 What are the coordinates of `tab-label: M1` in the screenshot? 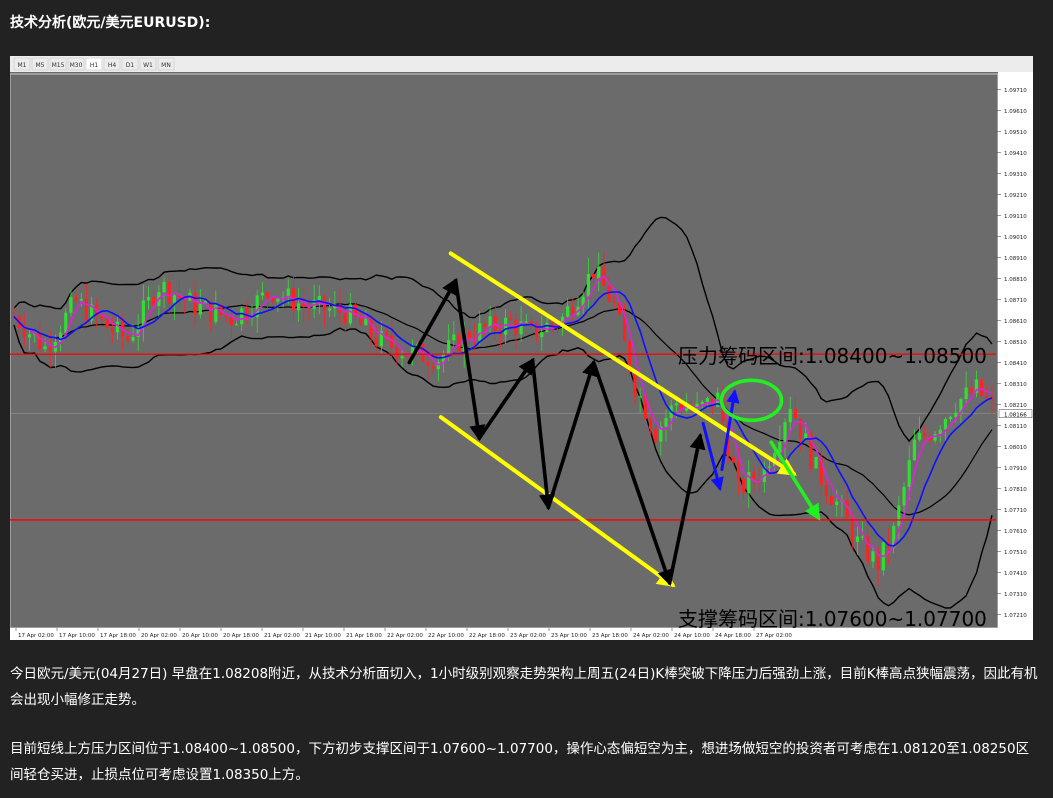 It's located at (22, 65).